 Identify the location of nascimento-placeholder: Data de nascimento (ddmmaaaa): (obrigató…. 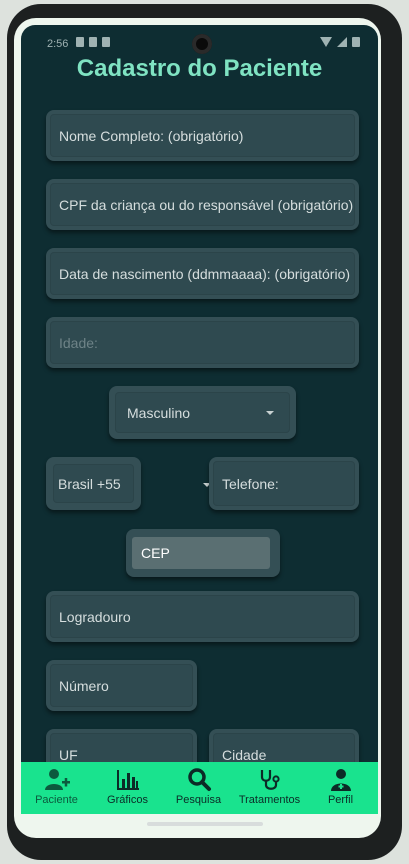
(205, 273).